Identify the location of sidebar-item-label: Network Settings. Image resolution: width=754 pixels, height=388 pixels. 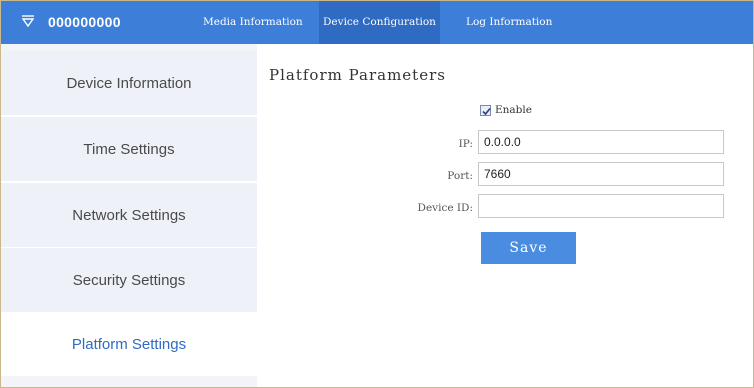
(129, 215).